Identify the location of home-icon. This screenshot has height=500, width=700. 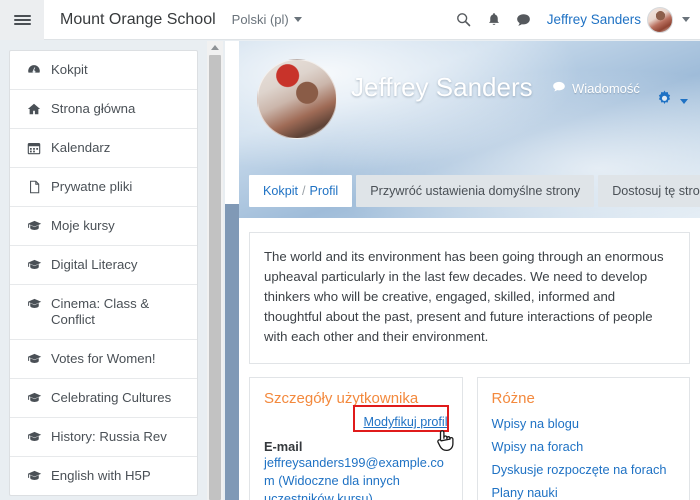
(34, 109).